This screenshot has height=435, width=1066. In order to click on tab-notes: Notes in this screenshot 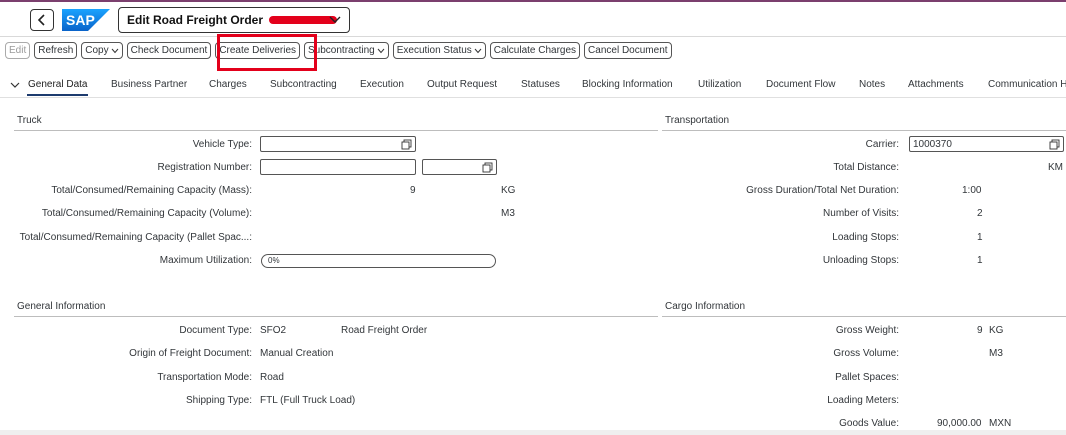, I will do `click(872, 84)`.